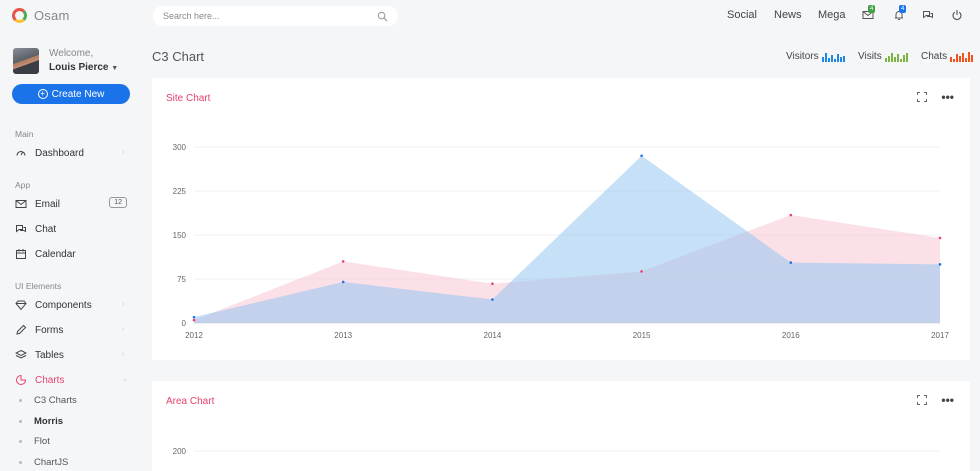  What do you see at coordinates (40, 15) in the screenshot?
I see `logo: Osam` at bounding box center [40, 15].